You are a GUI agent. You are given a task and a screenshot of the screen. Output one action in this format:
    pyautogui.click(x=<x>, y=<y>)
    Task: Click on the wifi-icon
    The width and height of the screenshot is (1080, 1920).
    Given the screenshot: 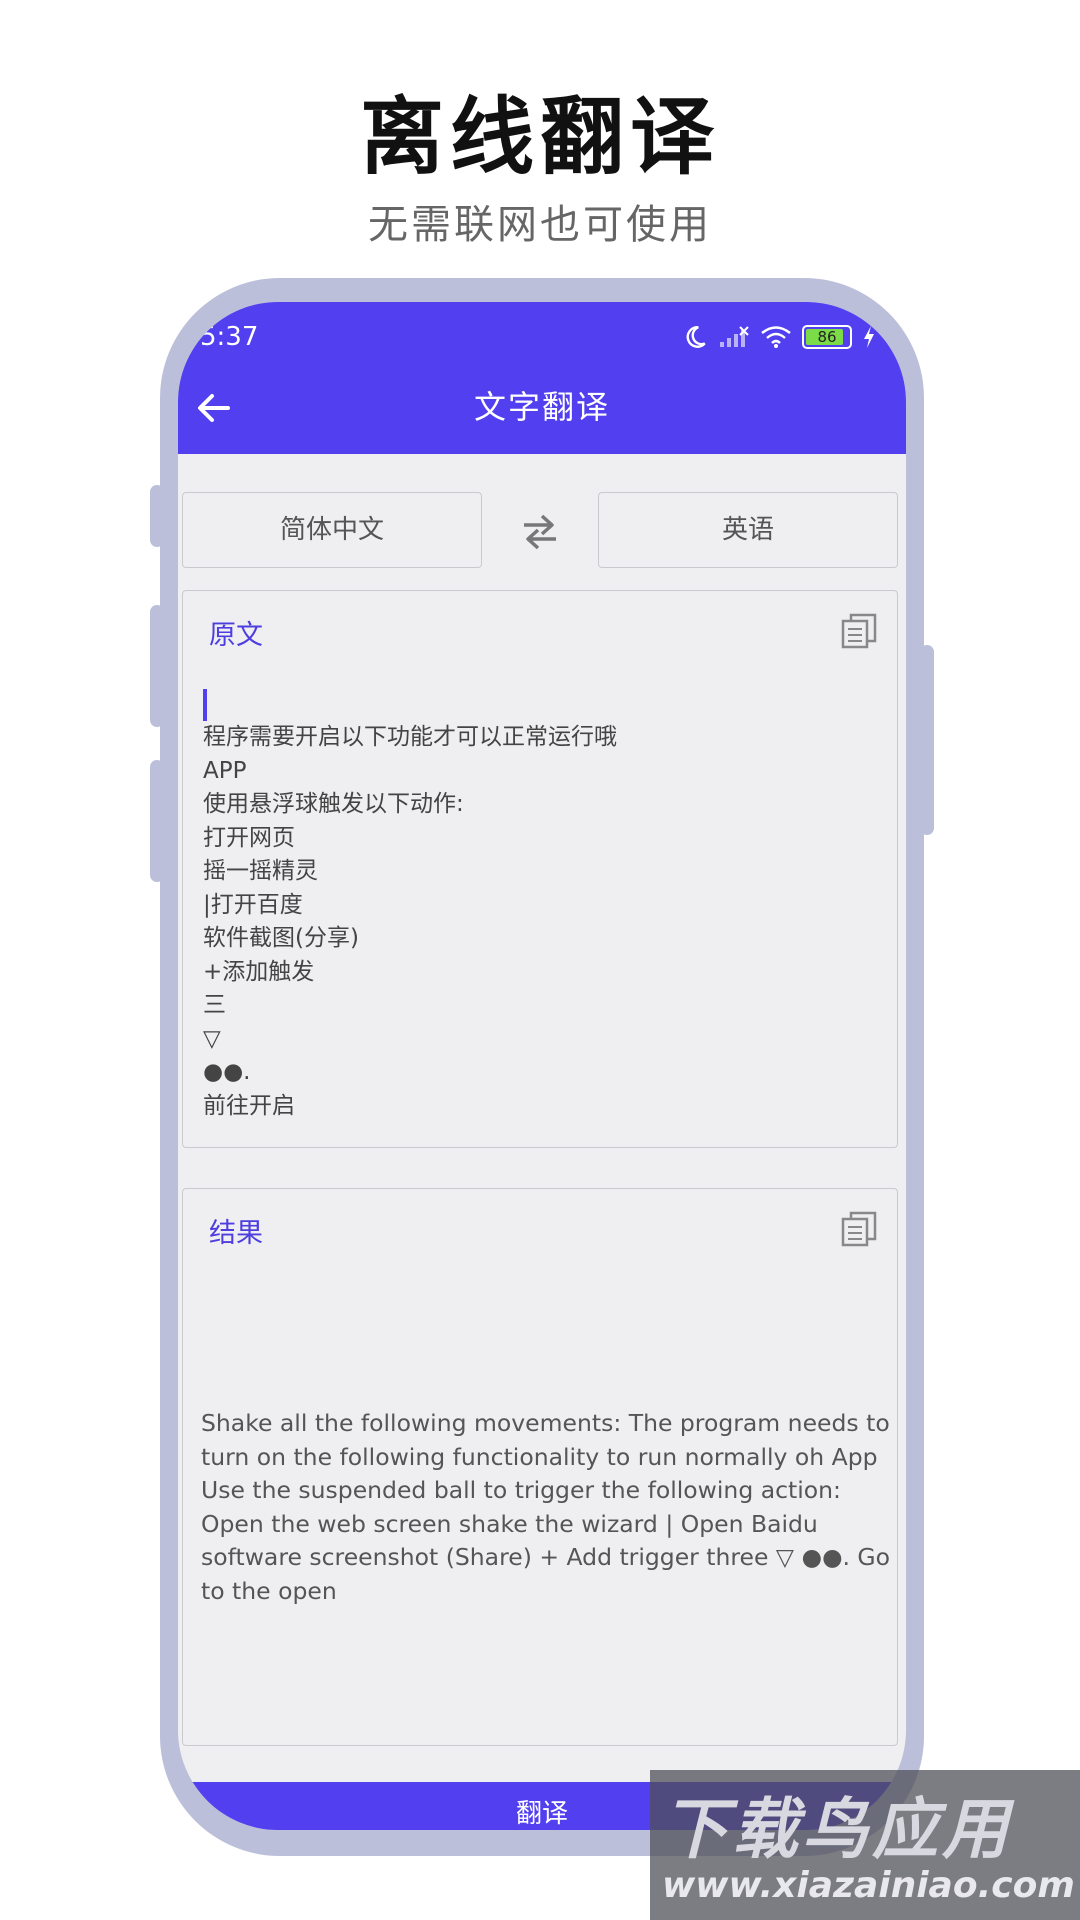 What is the action you would take?
    pyautogui.click(x=776, y=337)
    